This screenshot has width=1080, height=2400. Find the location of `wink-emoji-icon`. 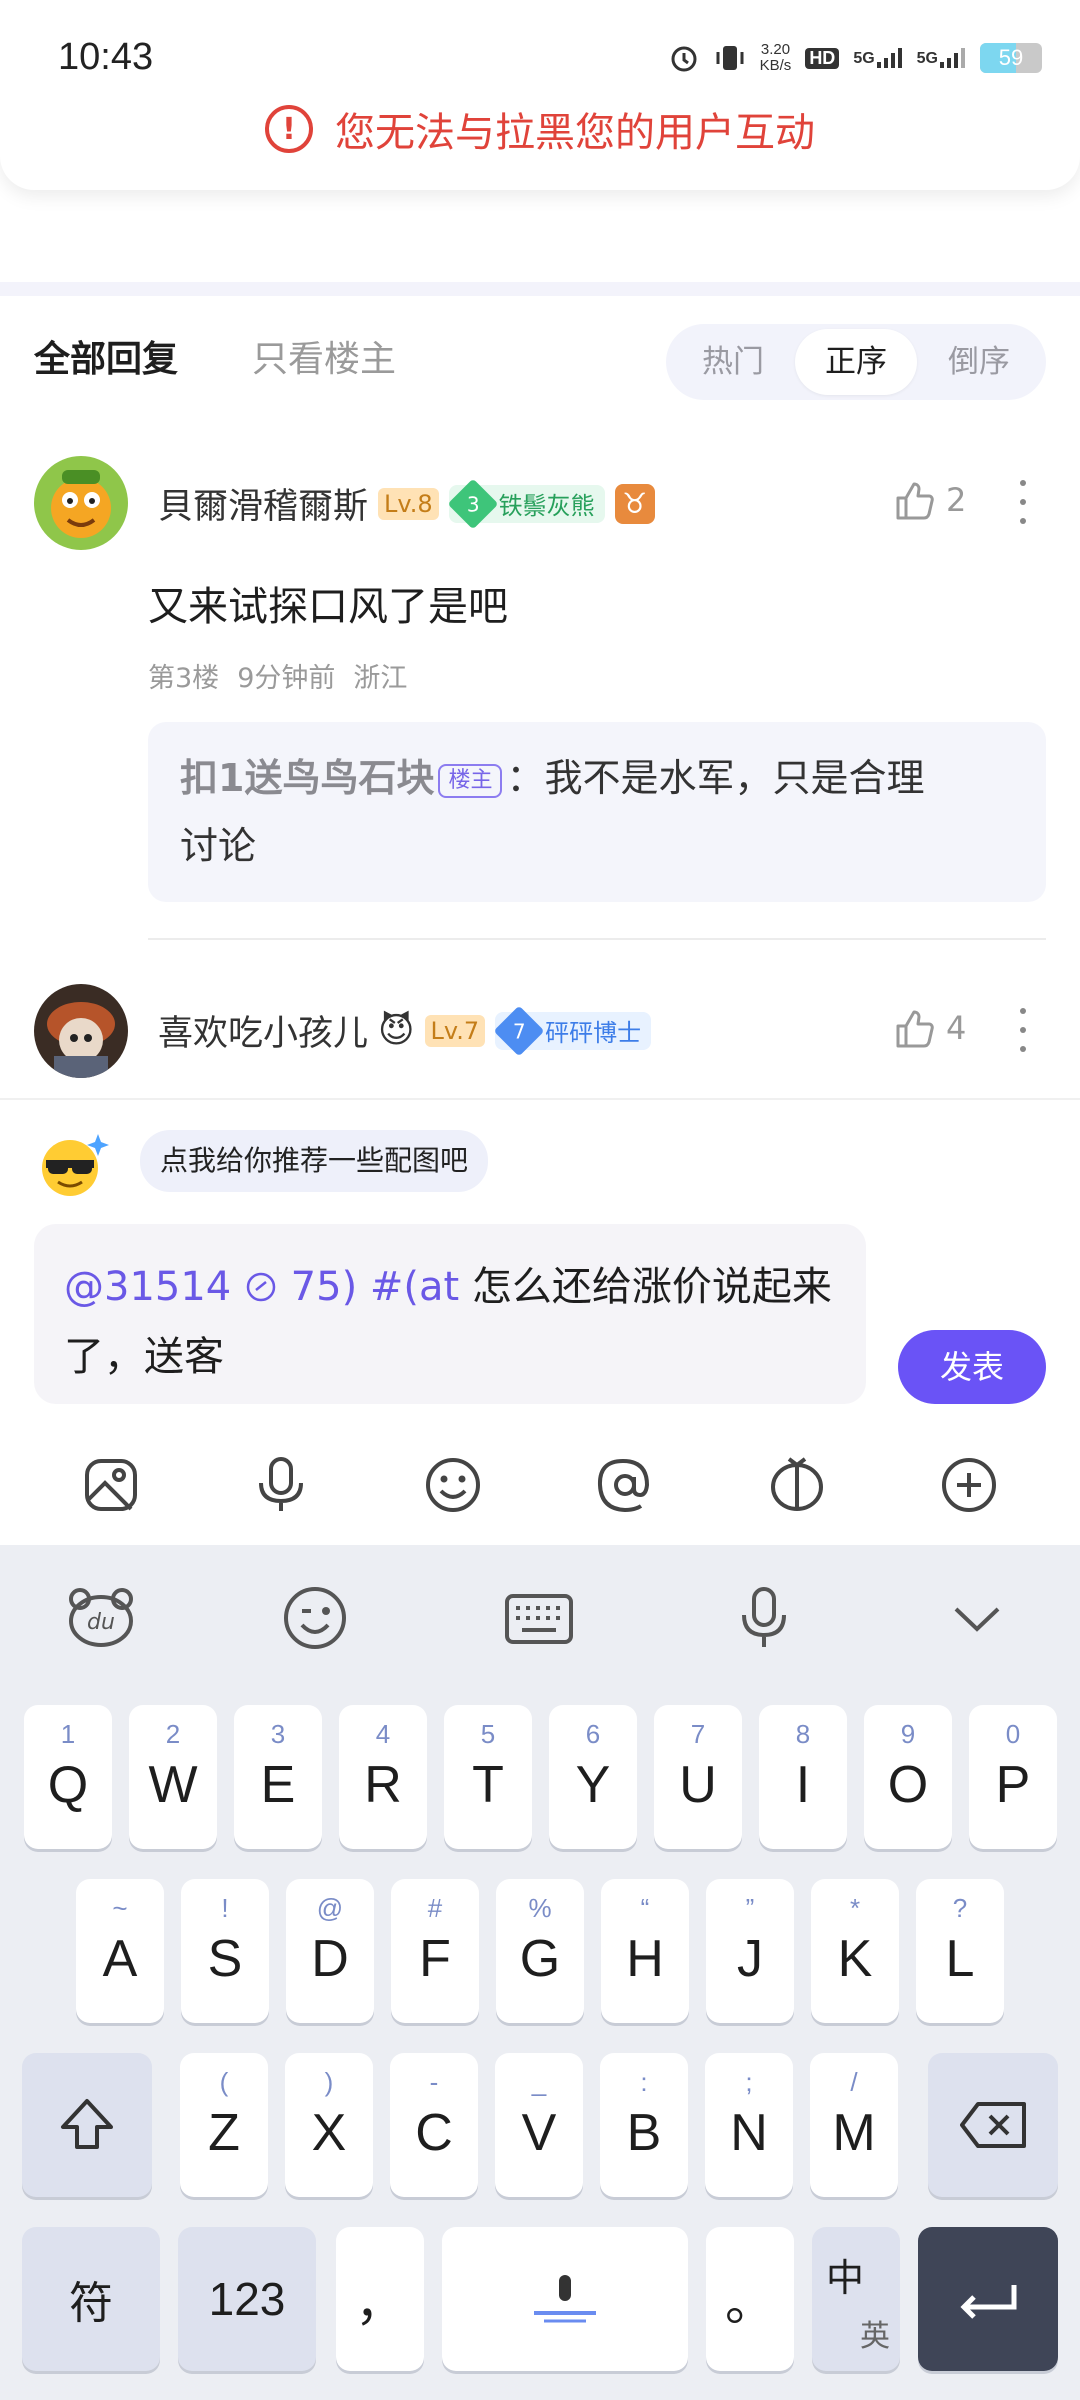

wink-emoji-icon is located at coordinates (315, 1620).